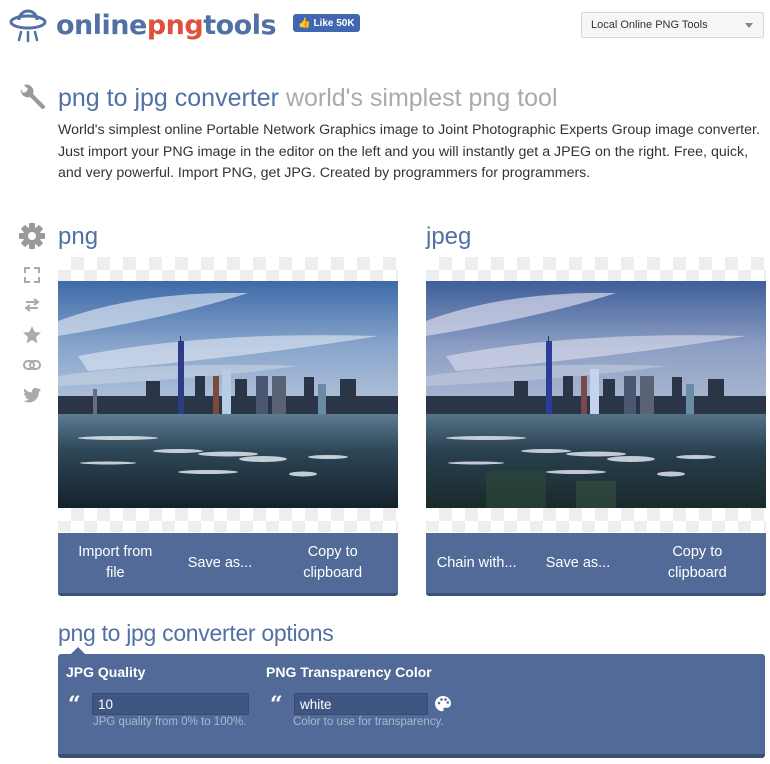 Image resolution: width=770 pixels, height=764 pixels. What do you see at coordinates (449, 236) in the screenshot?
I see `output-editor-label: jpeg` at bounding box center [449, 236].